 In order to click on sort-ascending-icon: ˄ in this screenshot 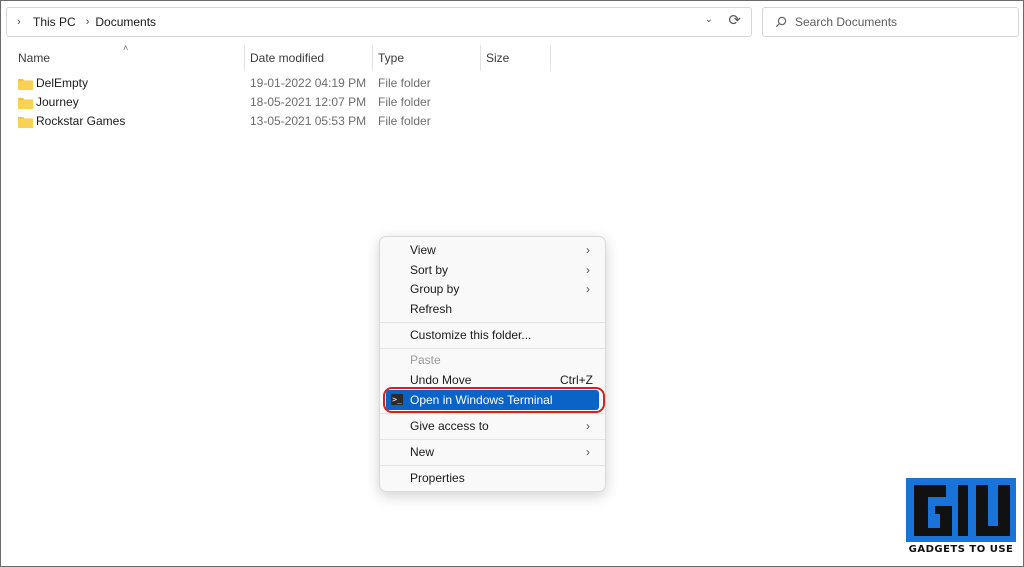, I will do `click(126, 48)`.